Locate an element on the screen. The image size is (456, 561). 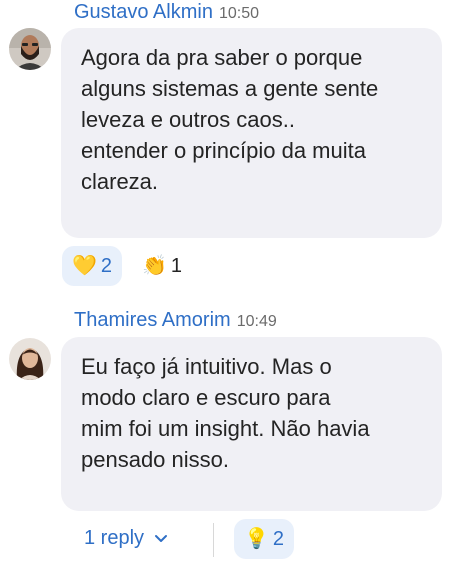
chevron-down-icon is located at coordinates (161, 538).